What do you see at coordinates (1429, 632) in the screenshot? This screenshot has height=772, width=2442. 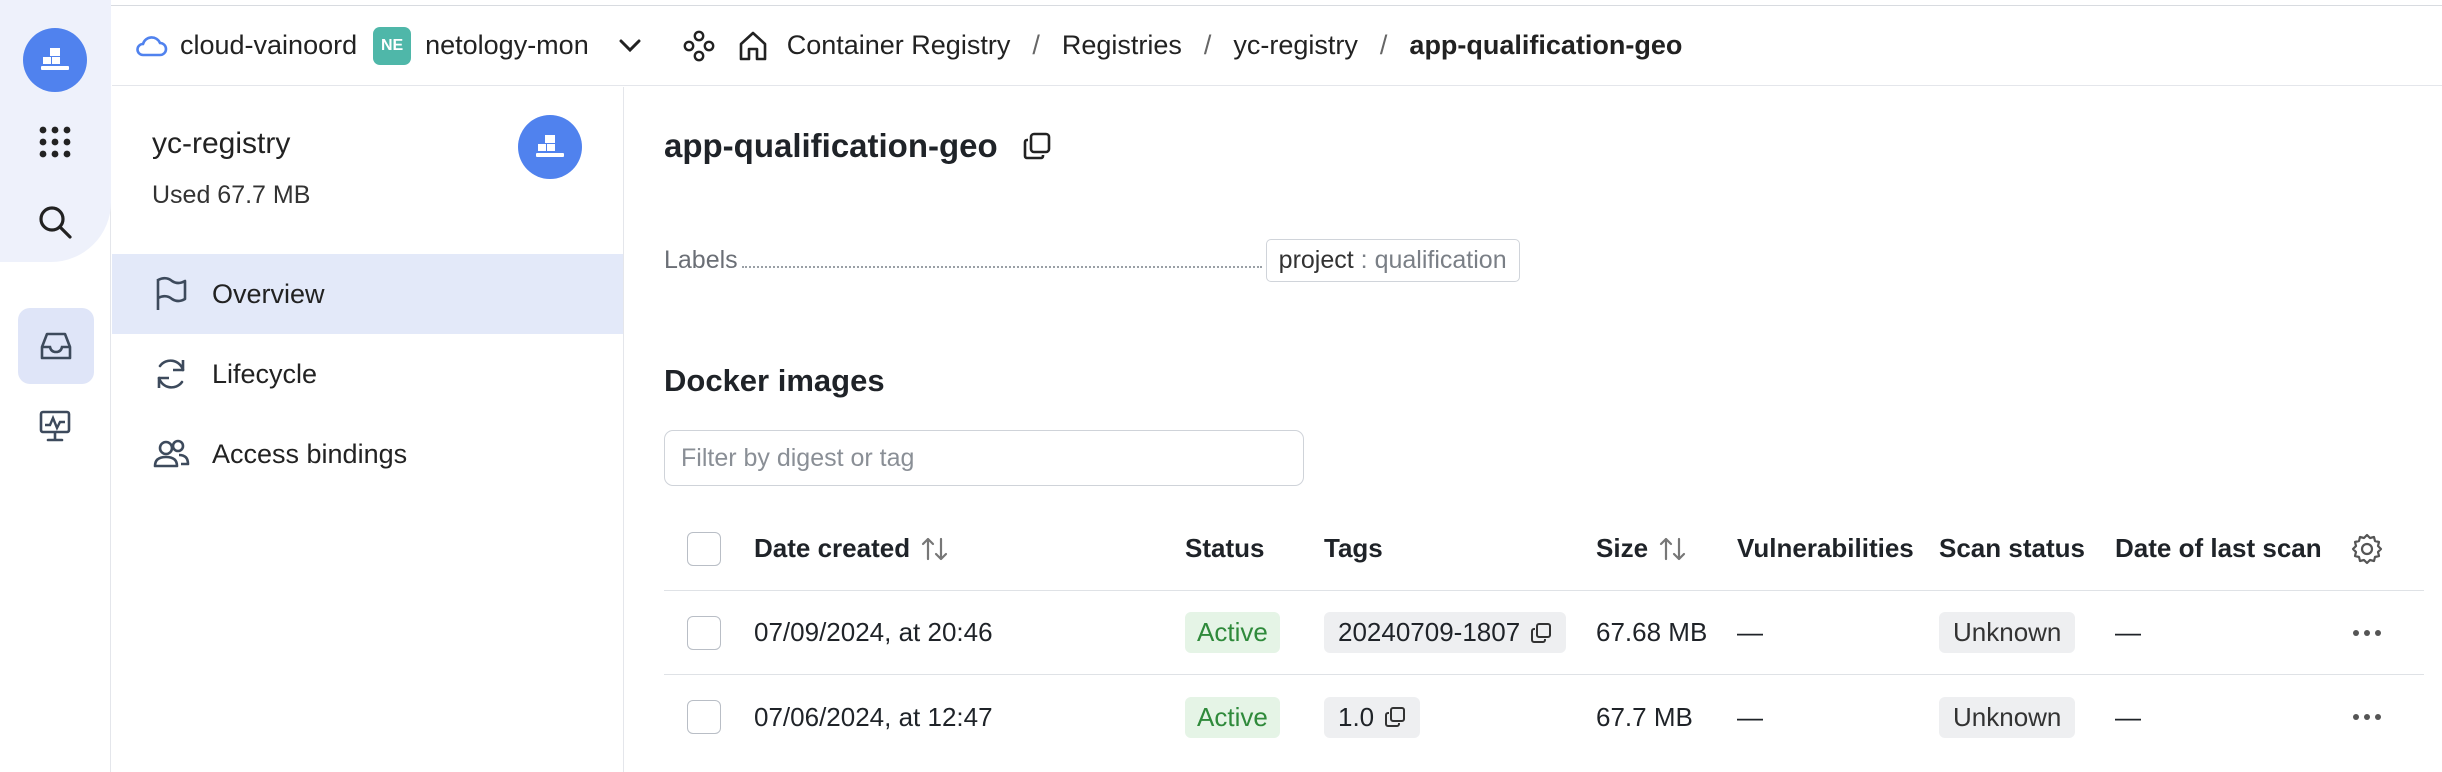 I see `tag-label: 20240709-1807` at bounding box center [1429, 632].